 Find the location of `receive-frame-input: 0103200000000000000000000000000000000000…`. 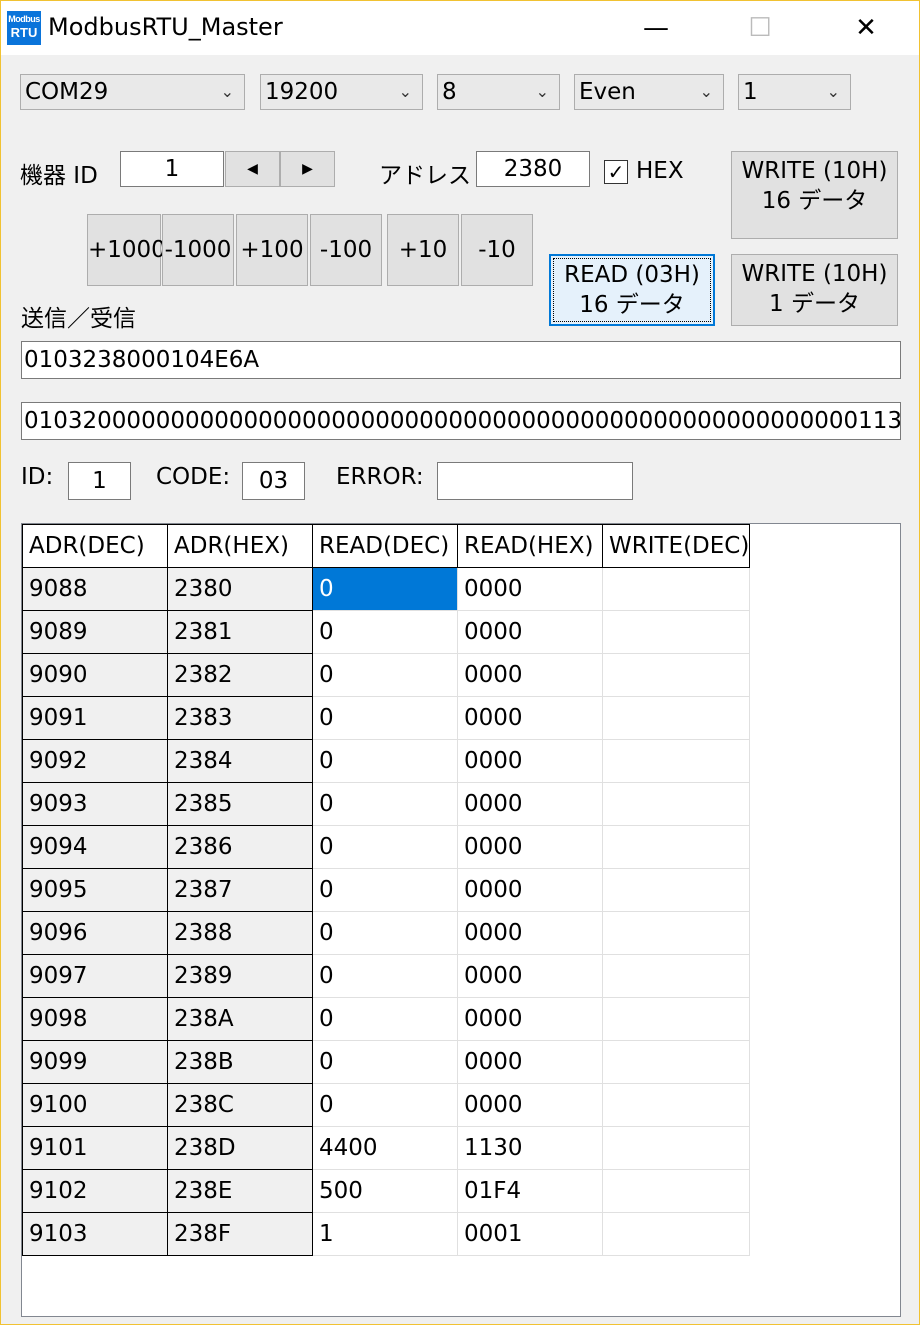

receive-frame-input: 0103200000000000000000000000000000000000… is located at coordinates (461, 421).